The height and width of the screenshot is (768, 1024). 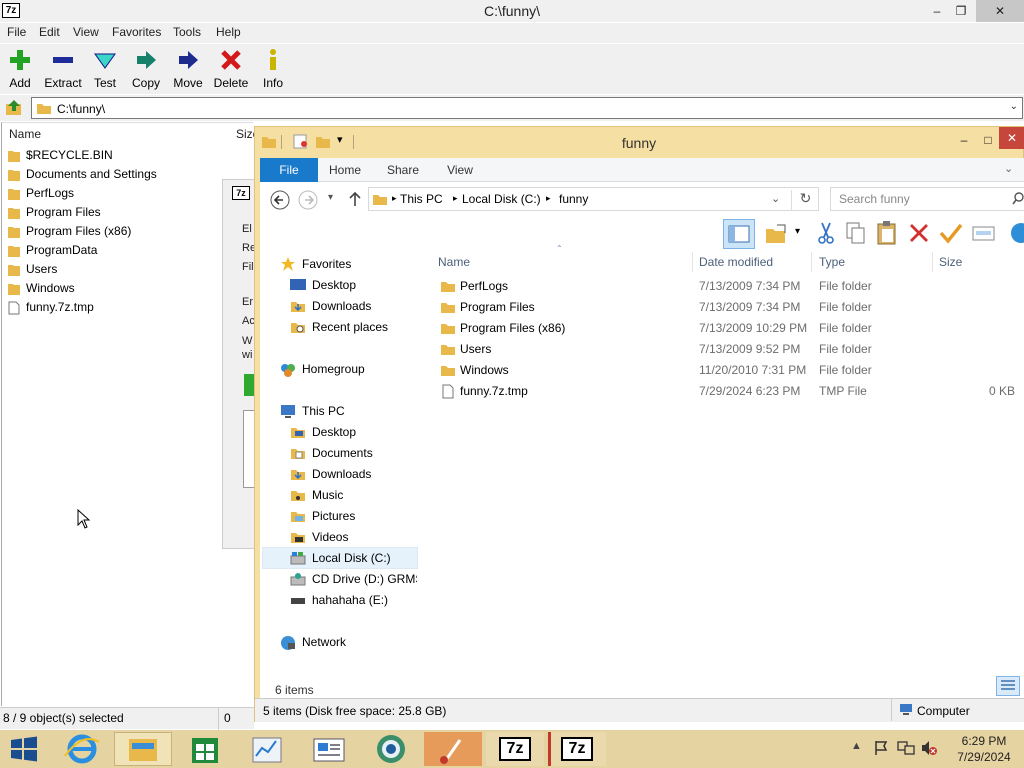 What do you see at coordinates (1016, 233) in the screenshot?
I see `globe-icon` at bounding box center [1016, 233].